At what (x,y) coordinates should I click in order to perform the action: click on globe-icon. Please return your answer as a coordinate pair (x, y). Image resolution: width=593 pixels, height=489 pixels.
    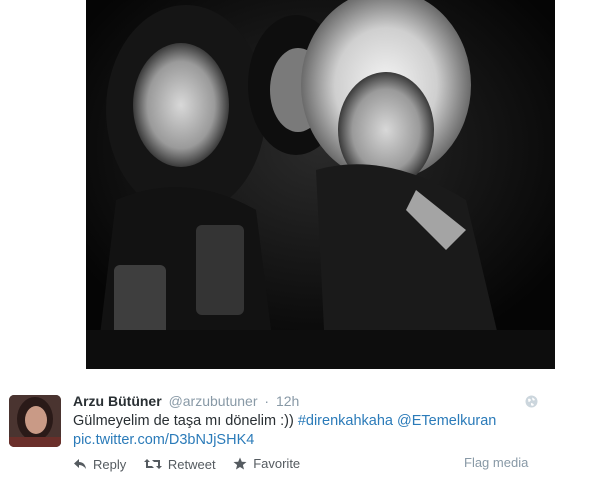
    Looking at the image, I should click on (531, 401).